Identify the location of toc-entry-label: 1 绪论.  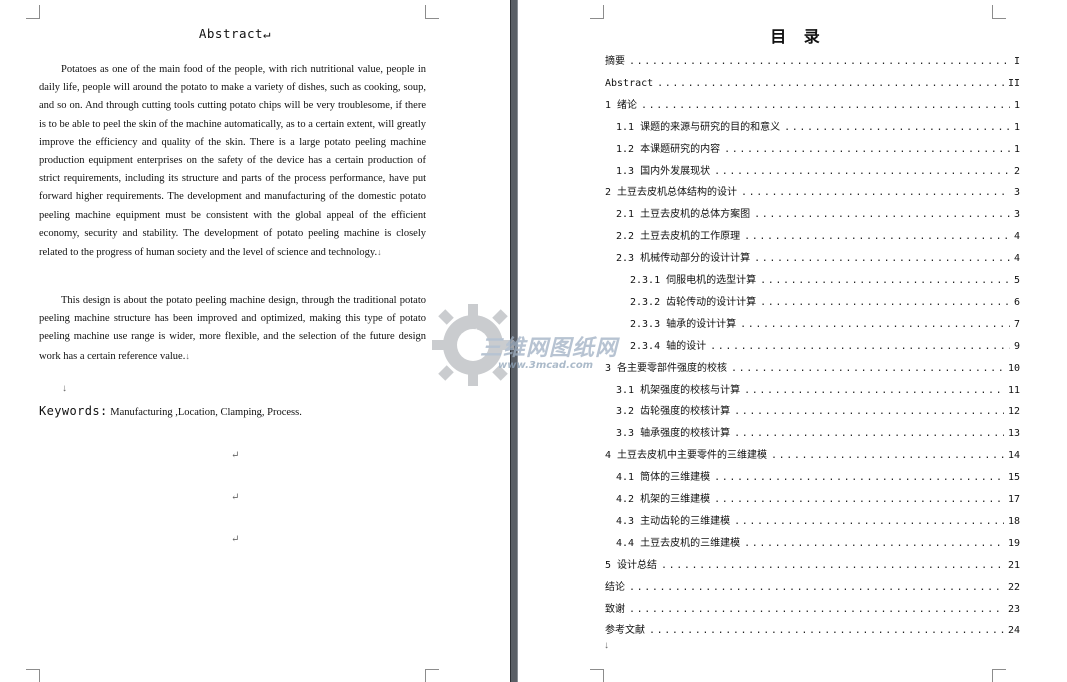
(621, 105).